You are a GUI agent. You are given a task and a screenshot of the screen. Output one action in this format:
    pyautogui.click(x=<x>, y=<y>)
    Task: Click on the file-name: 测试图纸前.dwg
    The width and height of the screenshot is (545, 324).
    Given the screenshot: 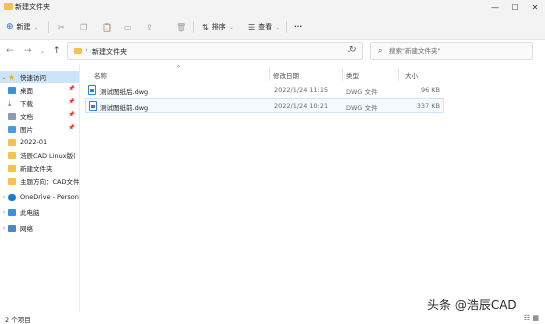 What is the action you would take?
    pyautogui.click(x=124, y=108)
    